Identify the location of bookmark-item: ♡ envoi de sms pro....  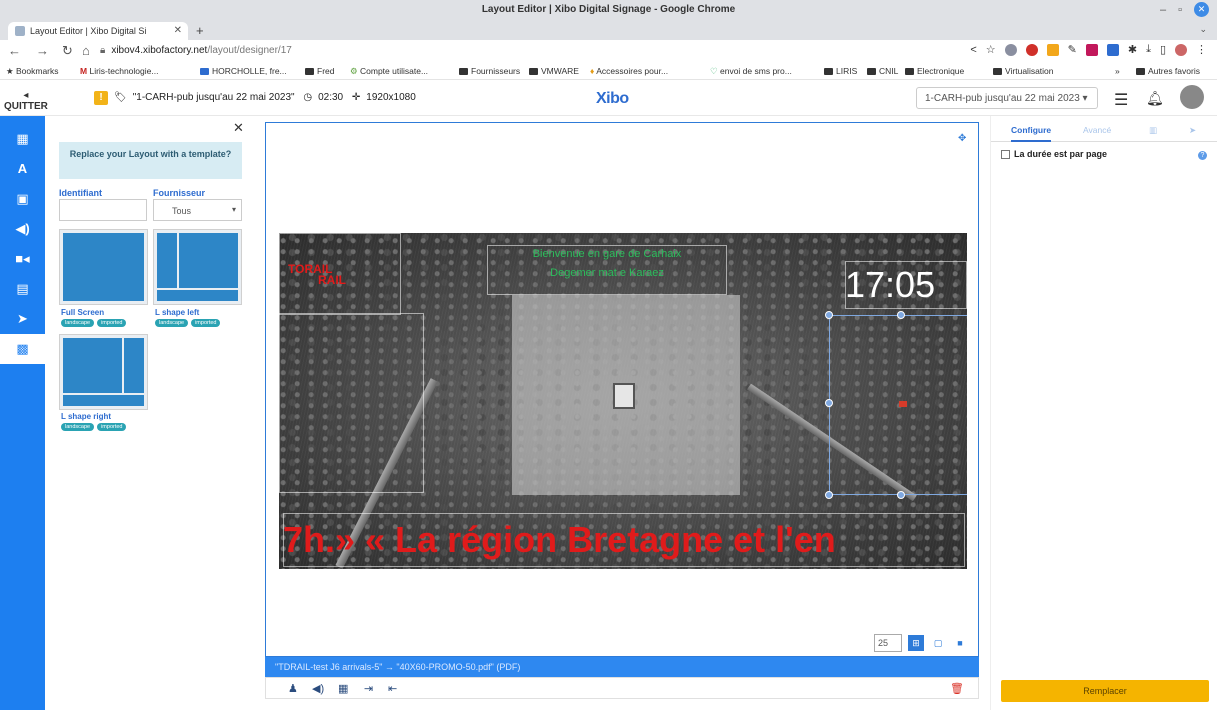
(751, 71).